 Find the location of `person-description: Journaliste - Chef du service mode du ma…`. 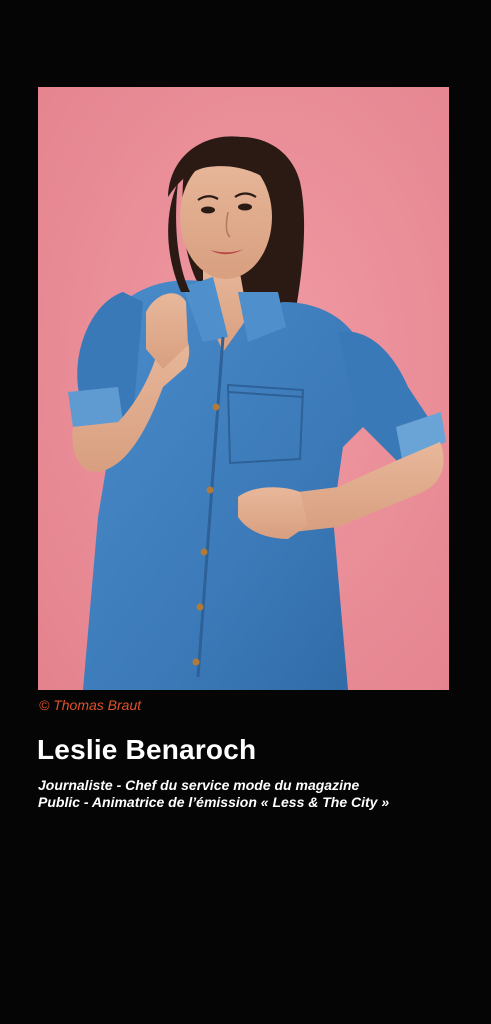

person-description: Journaliste - Chef du service mode du ma… is located at coordinates (248, 794).